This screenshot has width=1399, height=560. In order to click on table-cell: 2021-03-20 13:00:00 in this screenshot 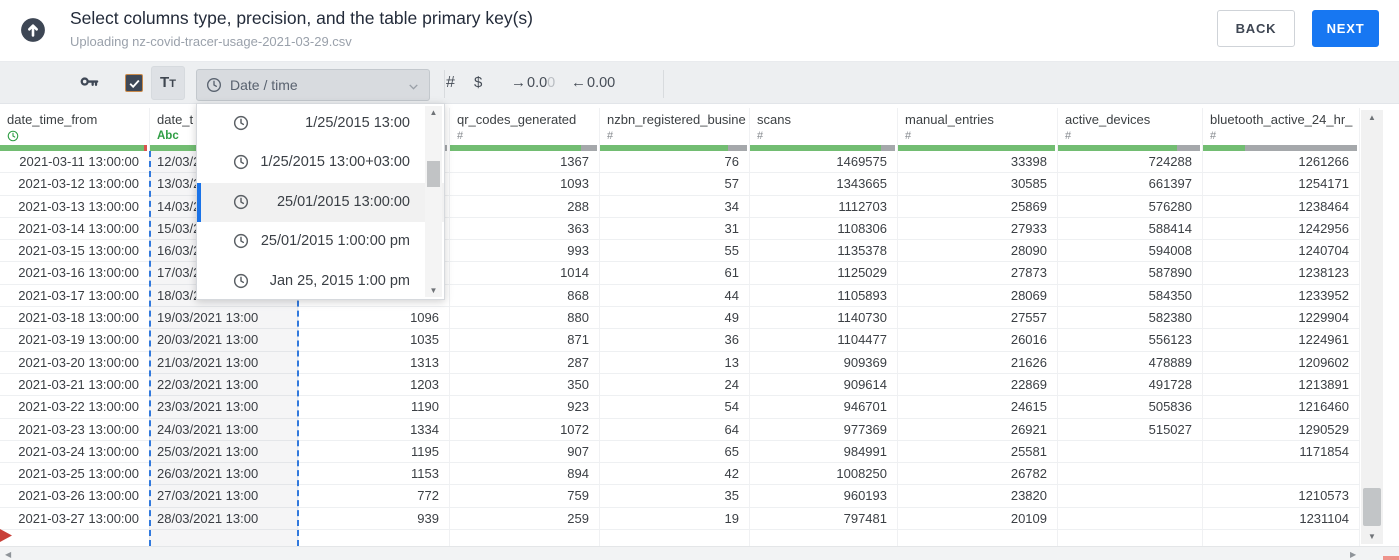, I will do `click(75, 362)`.